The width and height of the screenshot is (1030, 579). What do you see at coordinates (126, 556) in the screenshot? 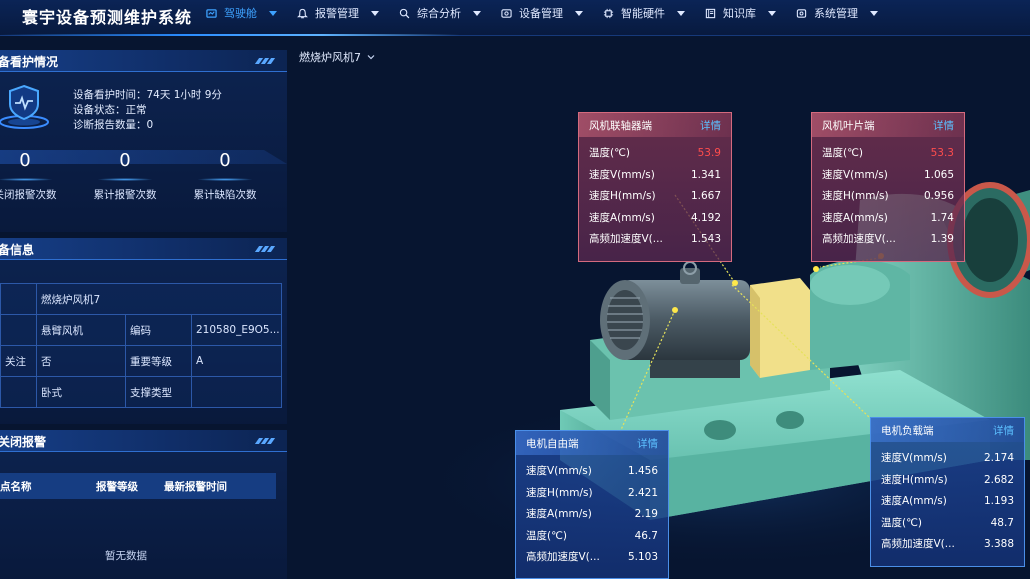
I see `empty-state: 暂无数据` at bounding box center [126, 556].